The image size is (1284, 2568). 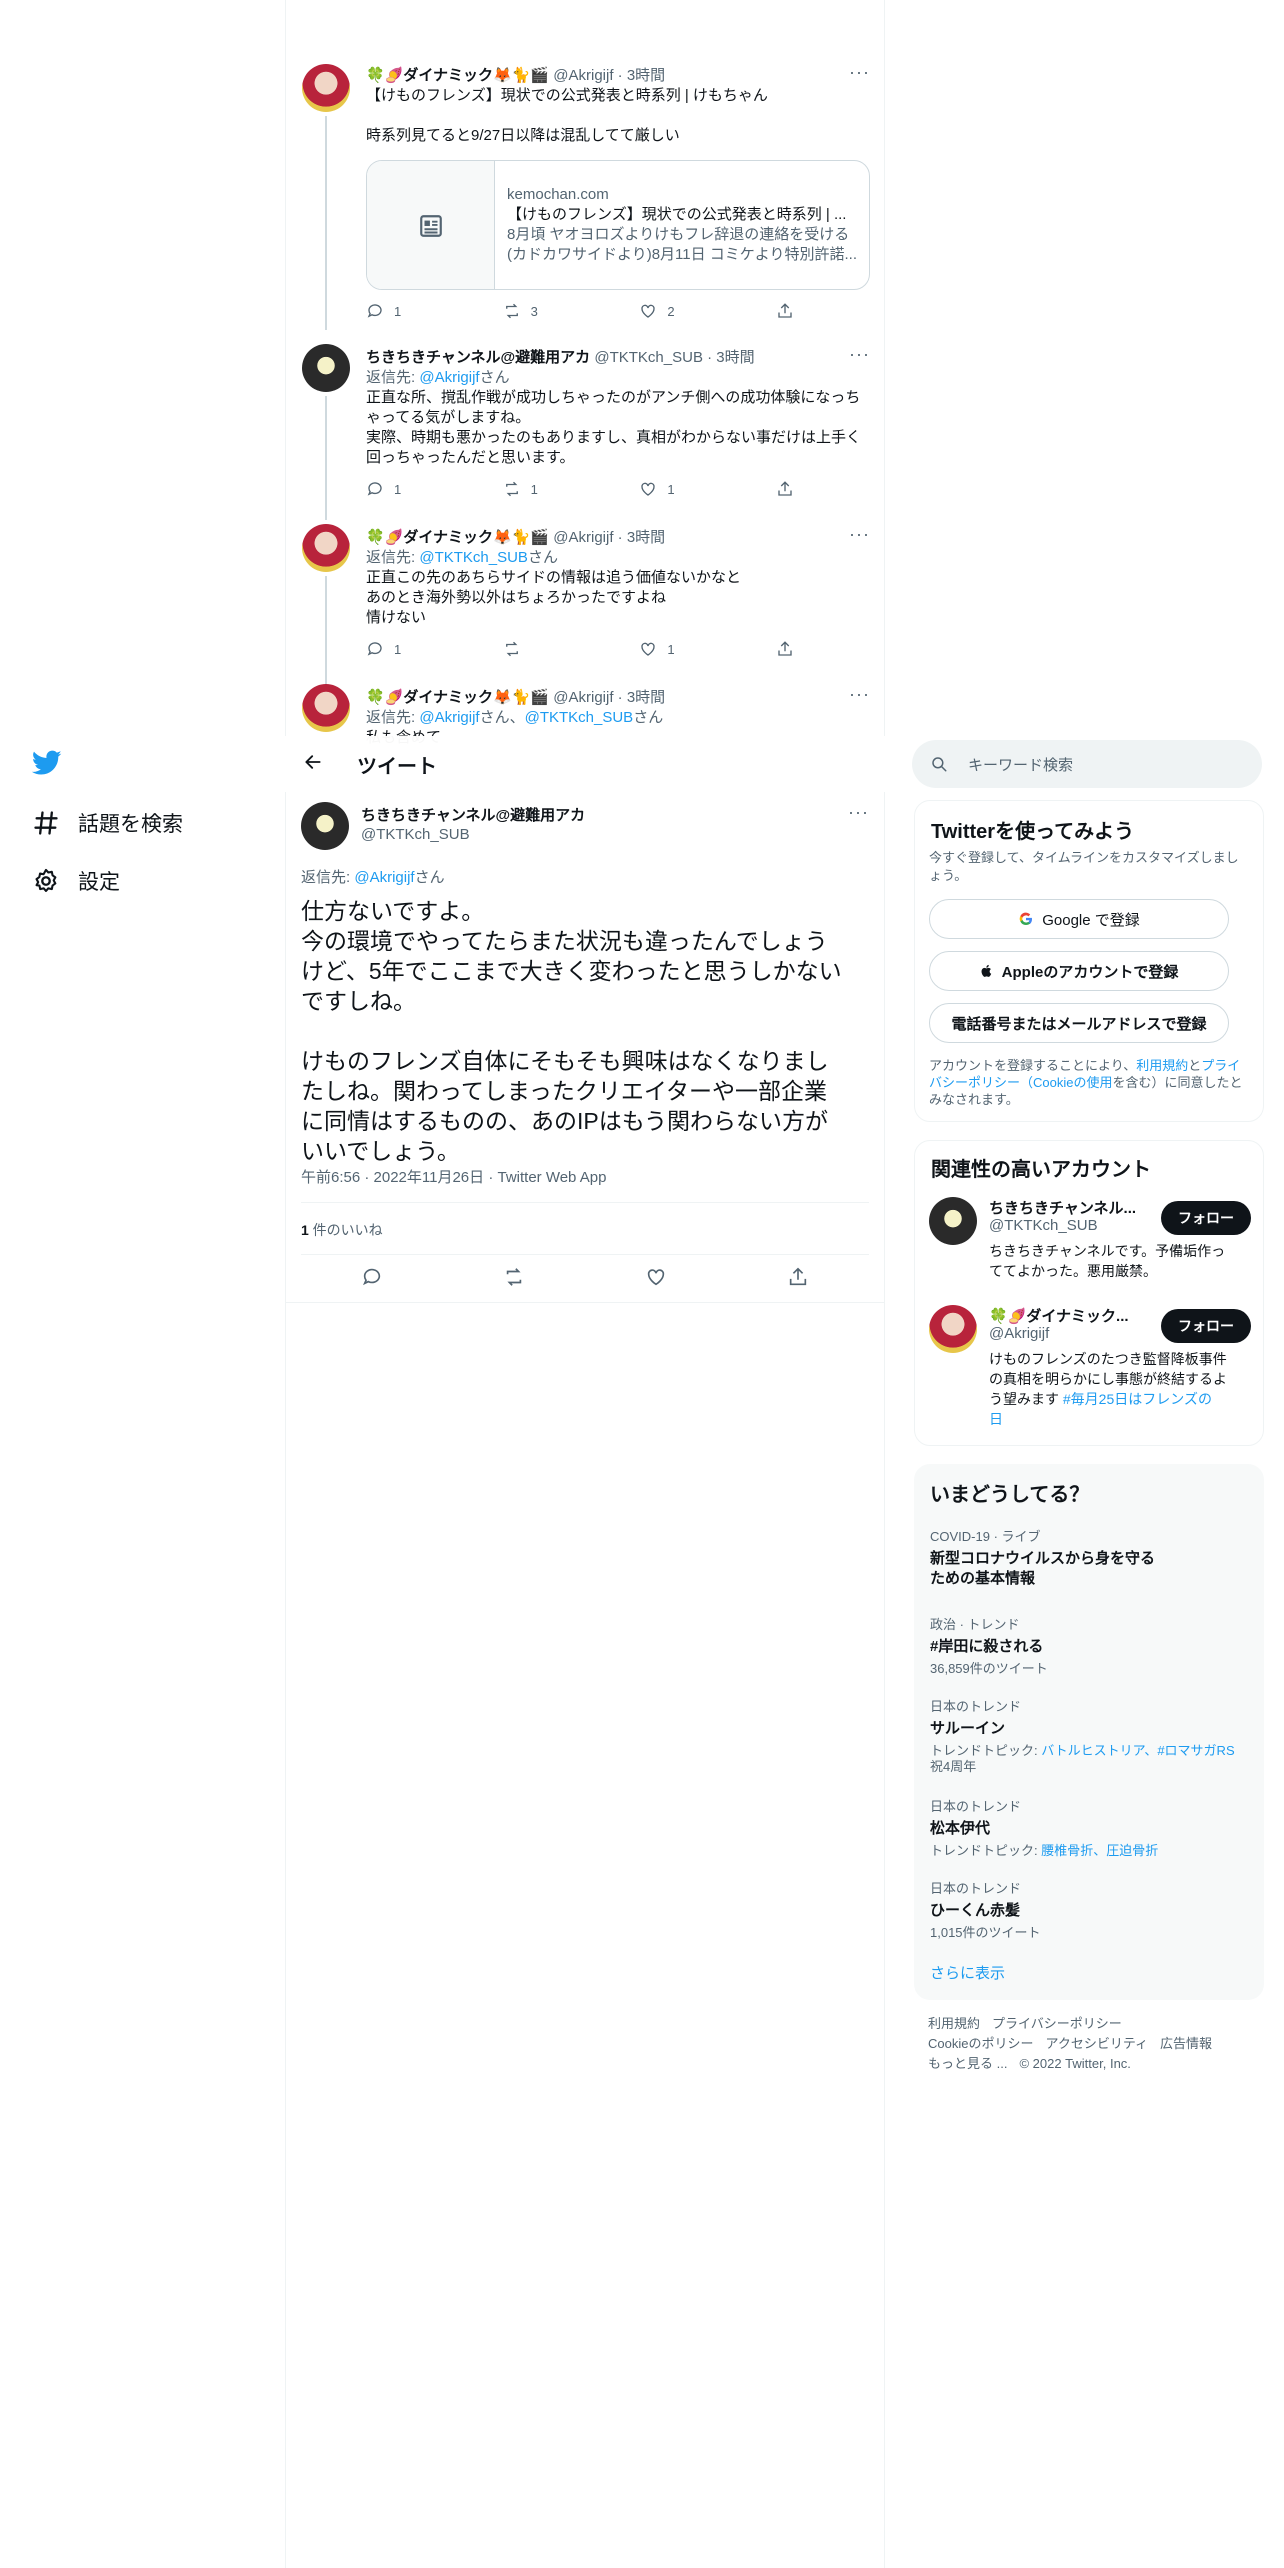 What do you see at coordinates (1186, 2043) in the screenshot?
I see `footer-ads: 広告情報` at bounding box center [1186, 2043].